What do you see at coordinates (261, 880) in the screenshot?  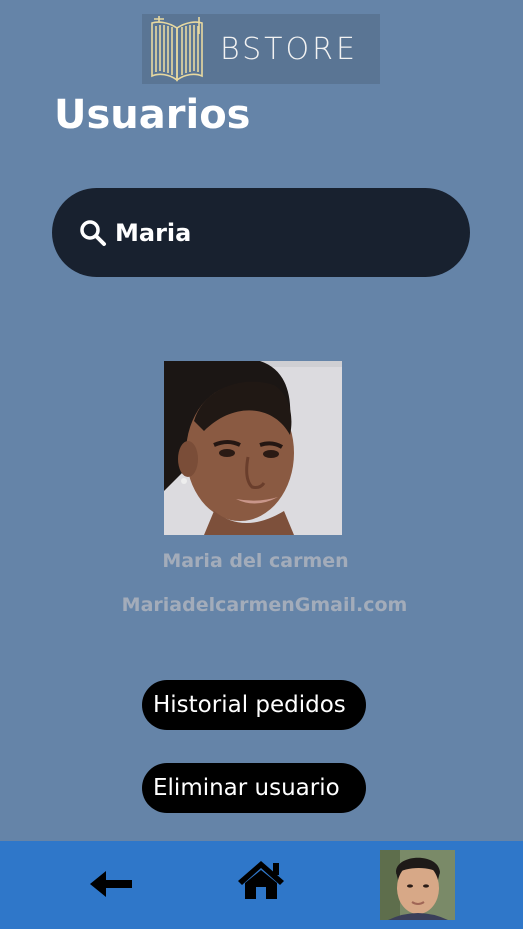 I see `home-icon` at bounding box center [261, 880].